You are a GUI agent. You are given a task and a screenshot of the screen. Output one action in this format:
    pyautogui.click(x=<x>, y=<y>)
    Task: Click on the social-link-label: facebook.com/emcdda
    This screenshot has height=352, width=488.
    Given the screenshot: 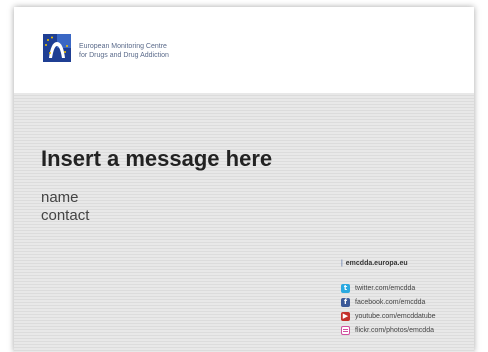 What is the action you would take?
    pyautogui.click(x=390, y=302)
    